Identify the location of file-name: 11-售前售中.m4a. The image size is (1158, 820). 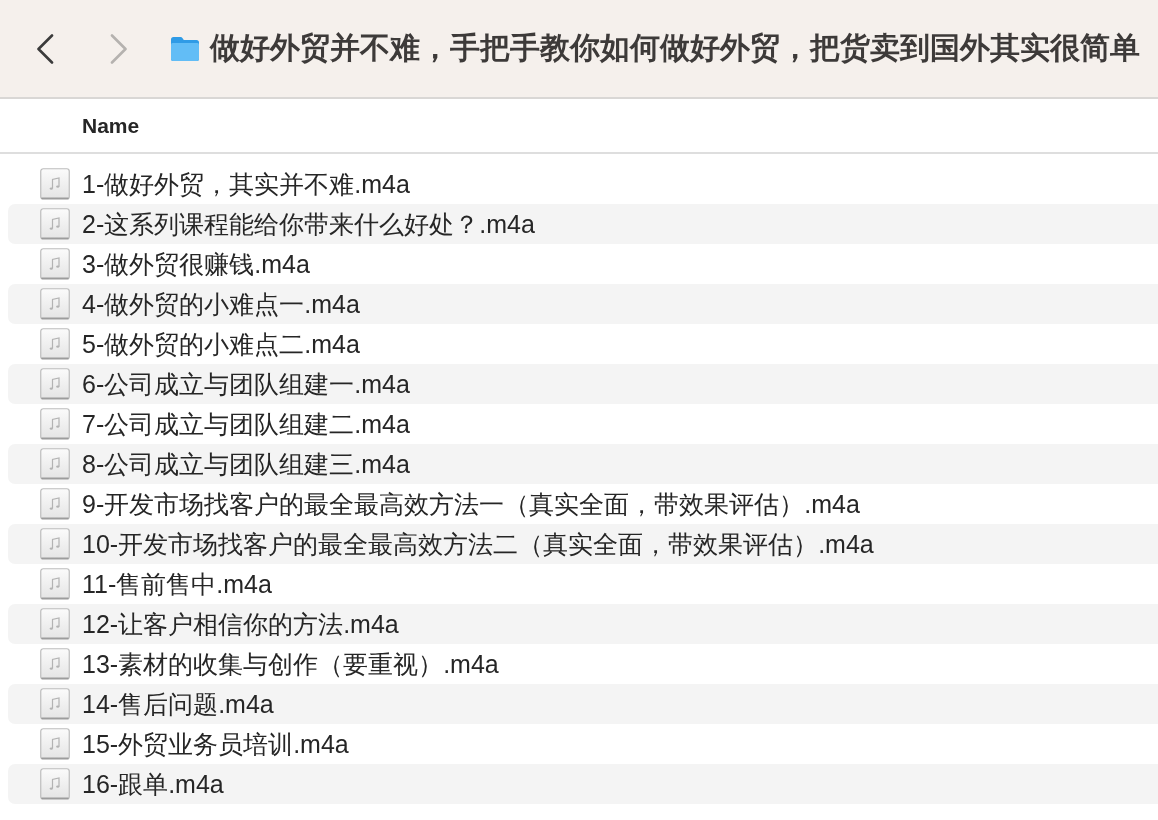
(177, 584).